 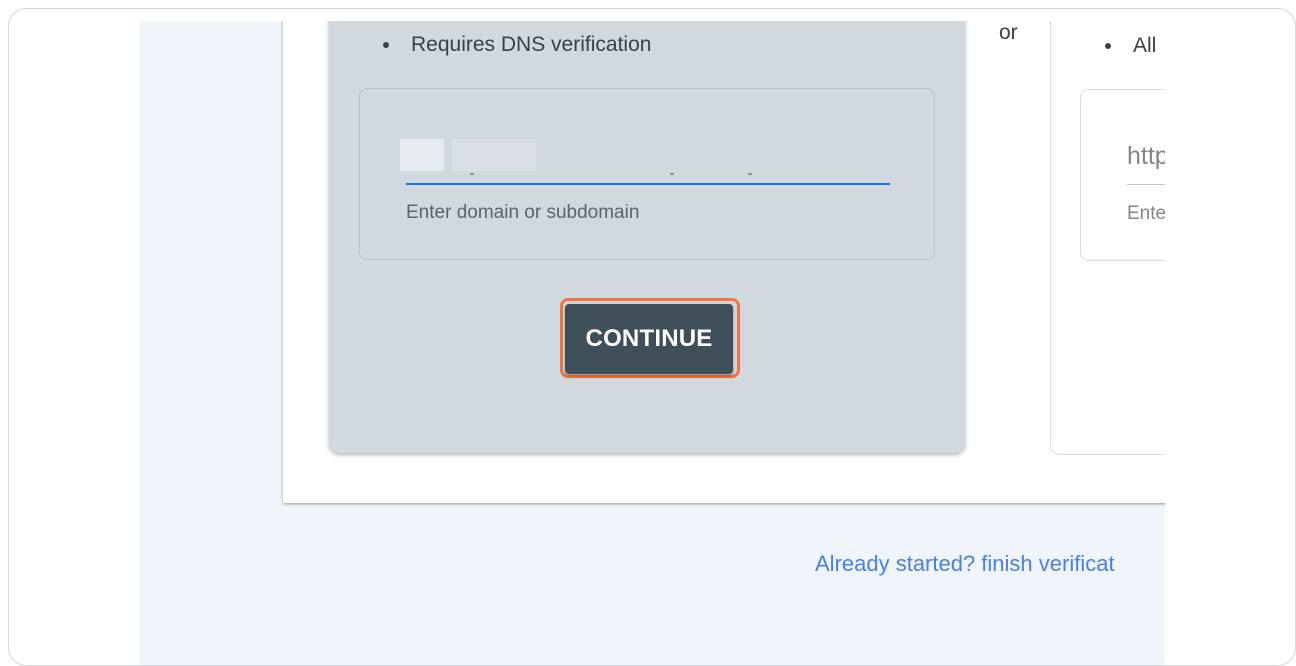 I want to click on url-prefix-requirement-text: All, so click(x=1145, y=45).